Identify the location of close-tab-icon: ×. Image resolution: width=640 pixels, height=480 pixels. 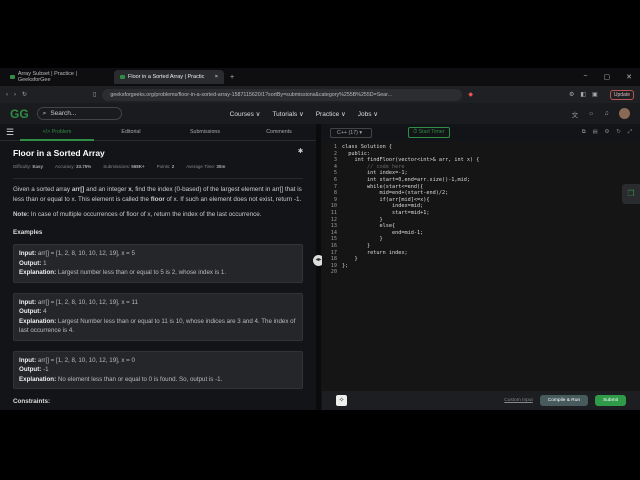
(216, 77).